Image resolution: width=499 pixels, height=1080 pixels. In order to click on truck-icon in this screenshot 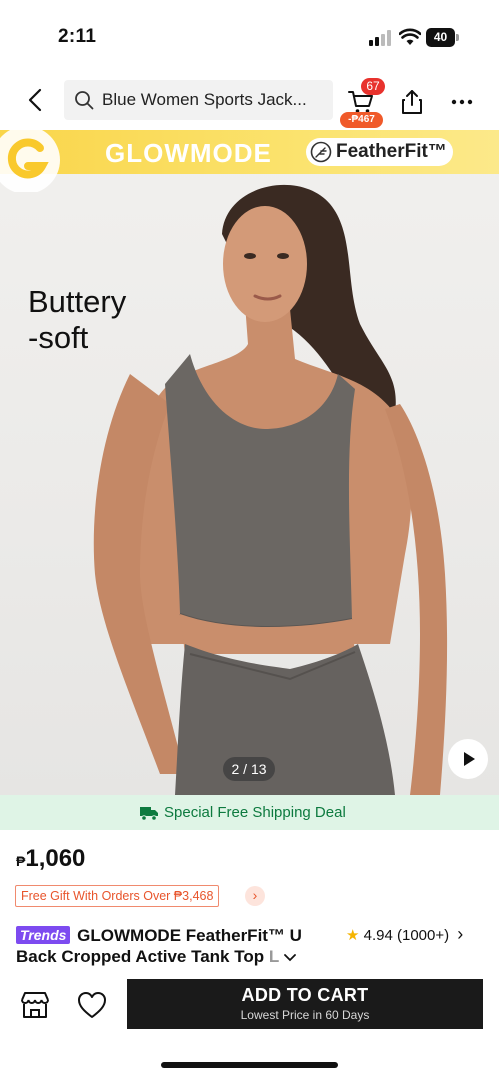, I will do `click(149, 814)`.